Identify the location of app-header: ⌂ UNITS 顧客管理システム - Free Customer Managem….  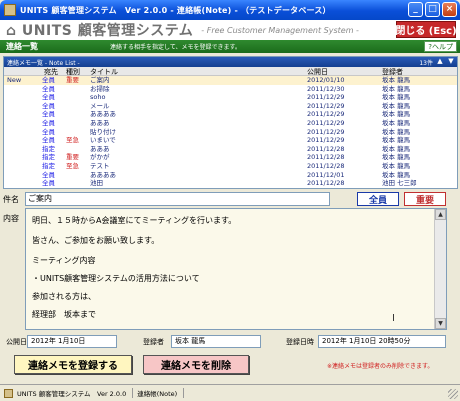
(230, 30).